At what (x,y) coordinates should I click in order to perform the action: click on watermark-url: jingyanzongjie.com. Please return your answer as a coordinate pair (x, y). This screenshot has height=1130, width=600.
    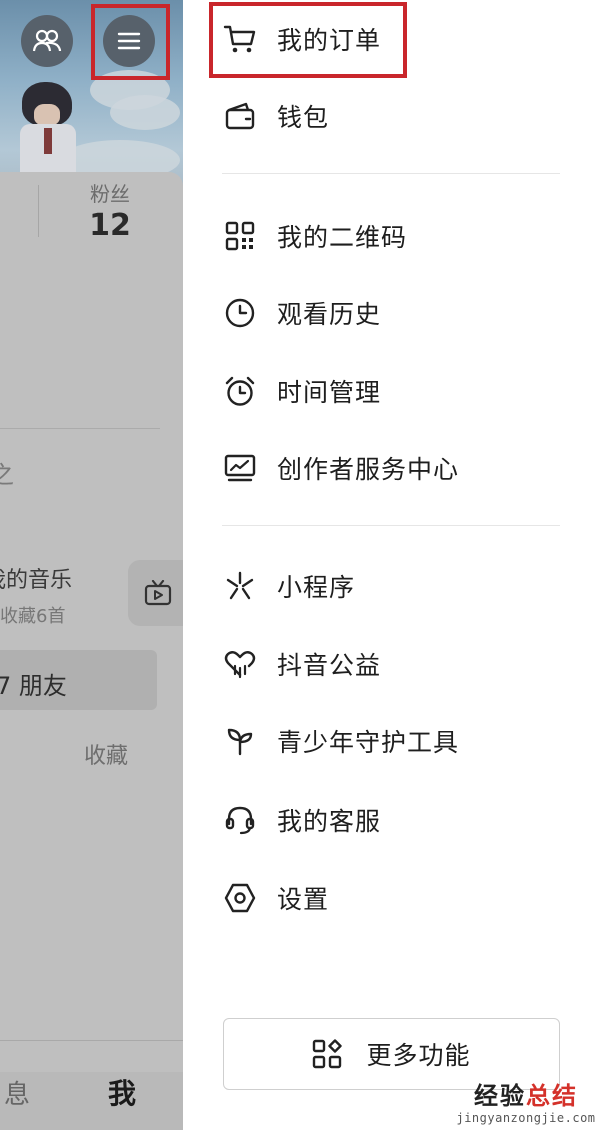
    Looking at the image, I should click on (526, 1118).